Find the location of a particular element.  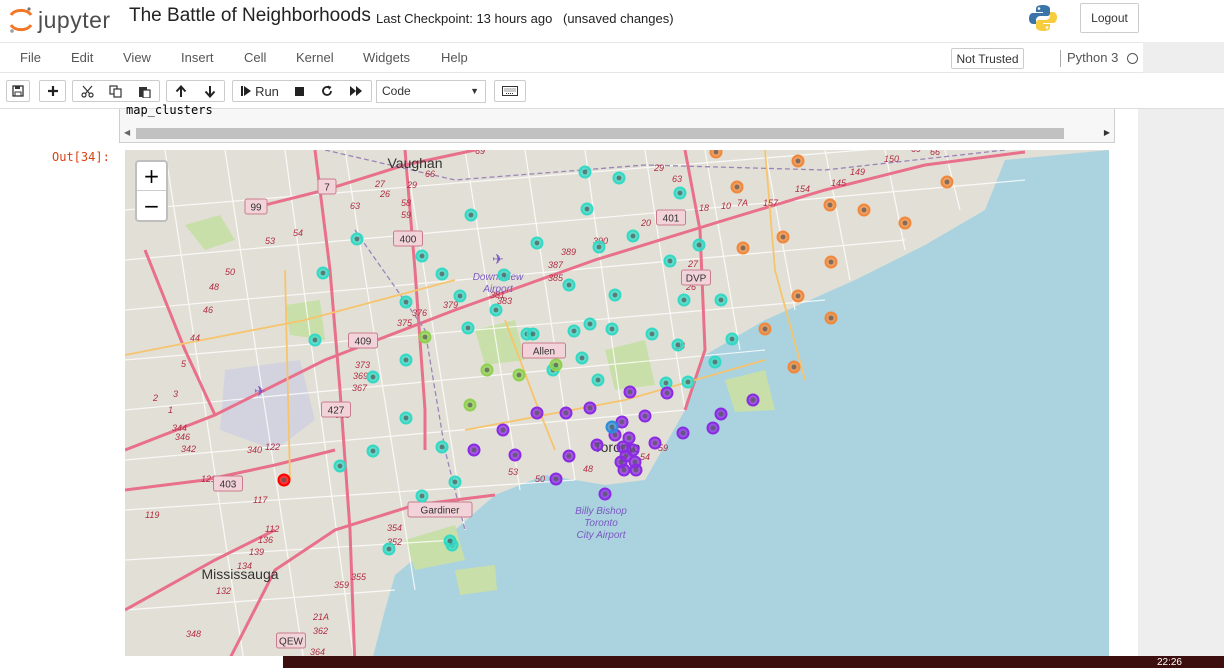

horizontal-scrollbar: ◀ ▶ is located at coordinates (617, 133).